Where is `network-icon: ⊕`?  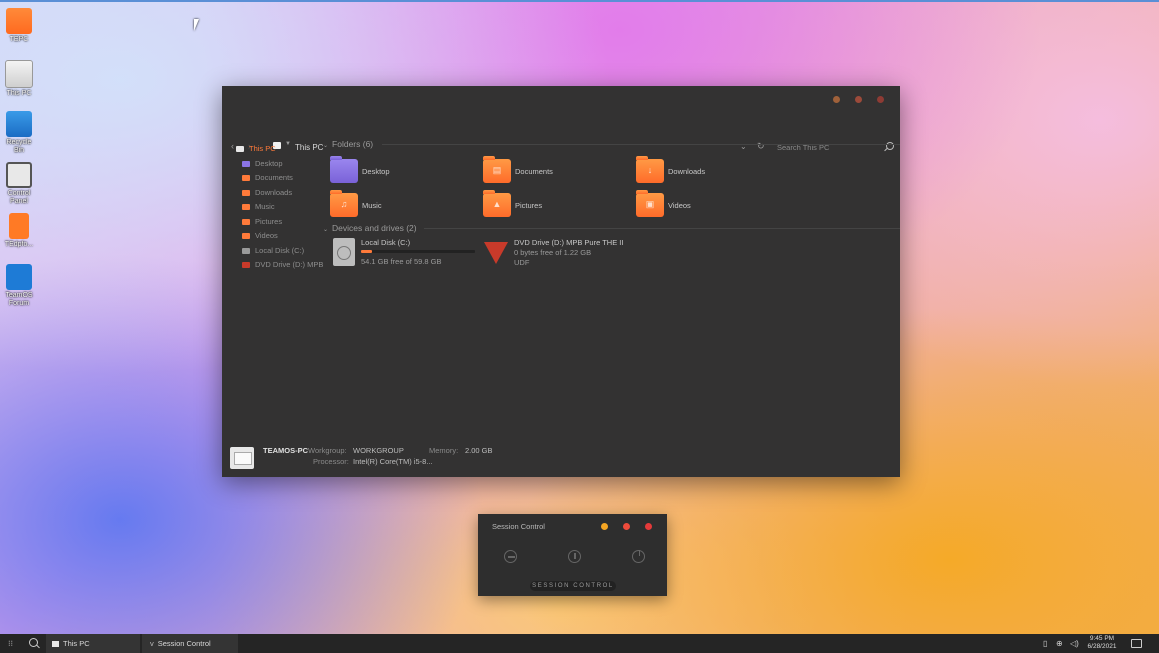
network-icon: ⊕ is located at coordinates (1059, 643).